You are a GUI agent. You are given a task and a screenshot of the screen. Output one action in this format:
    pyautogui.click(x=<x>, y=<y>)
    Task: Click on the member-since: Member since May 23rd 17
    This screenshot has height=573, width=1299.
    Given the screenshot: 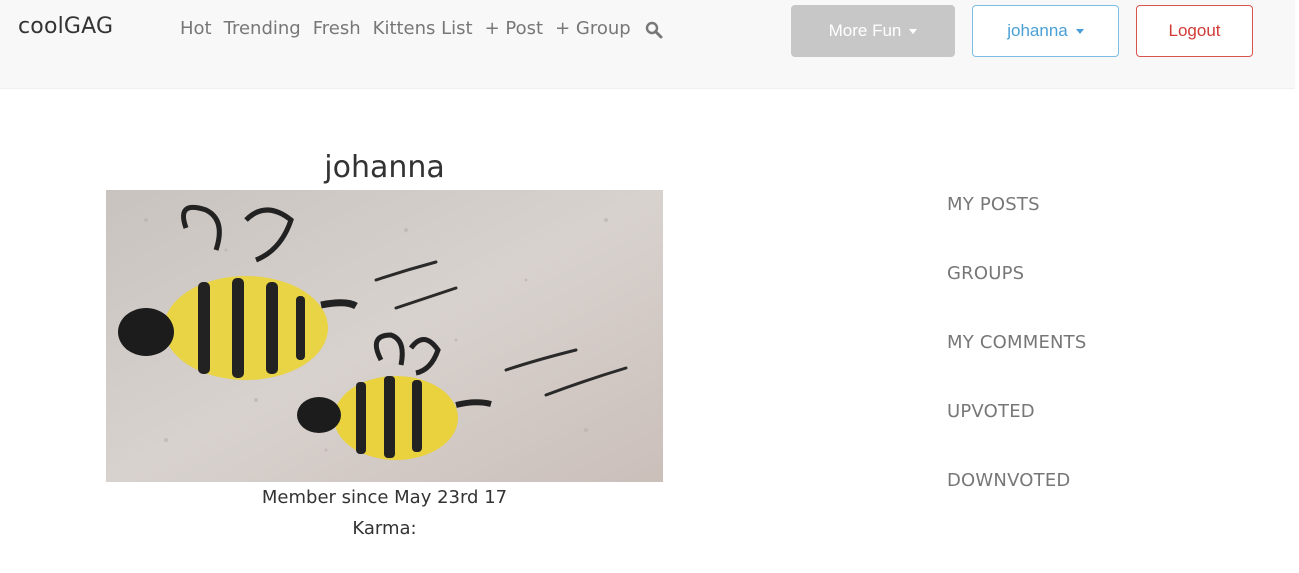 What is the action you would take?
    pyautogui.click(x=384, y=497)
    